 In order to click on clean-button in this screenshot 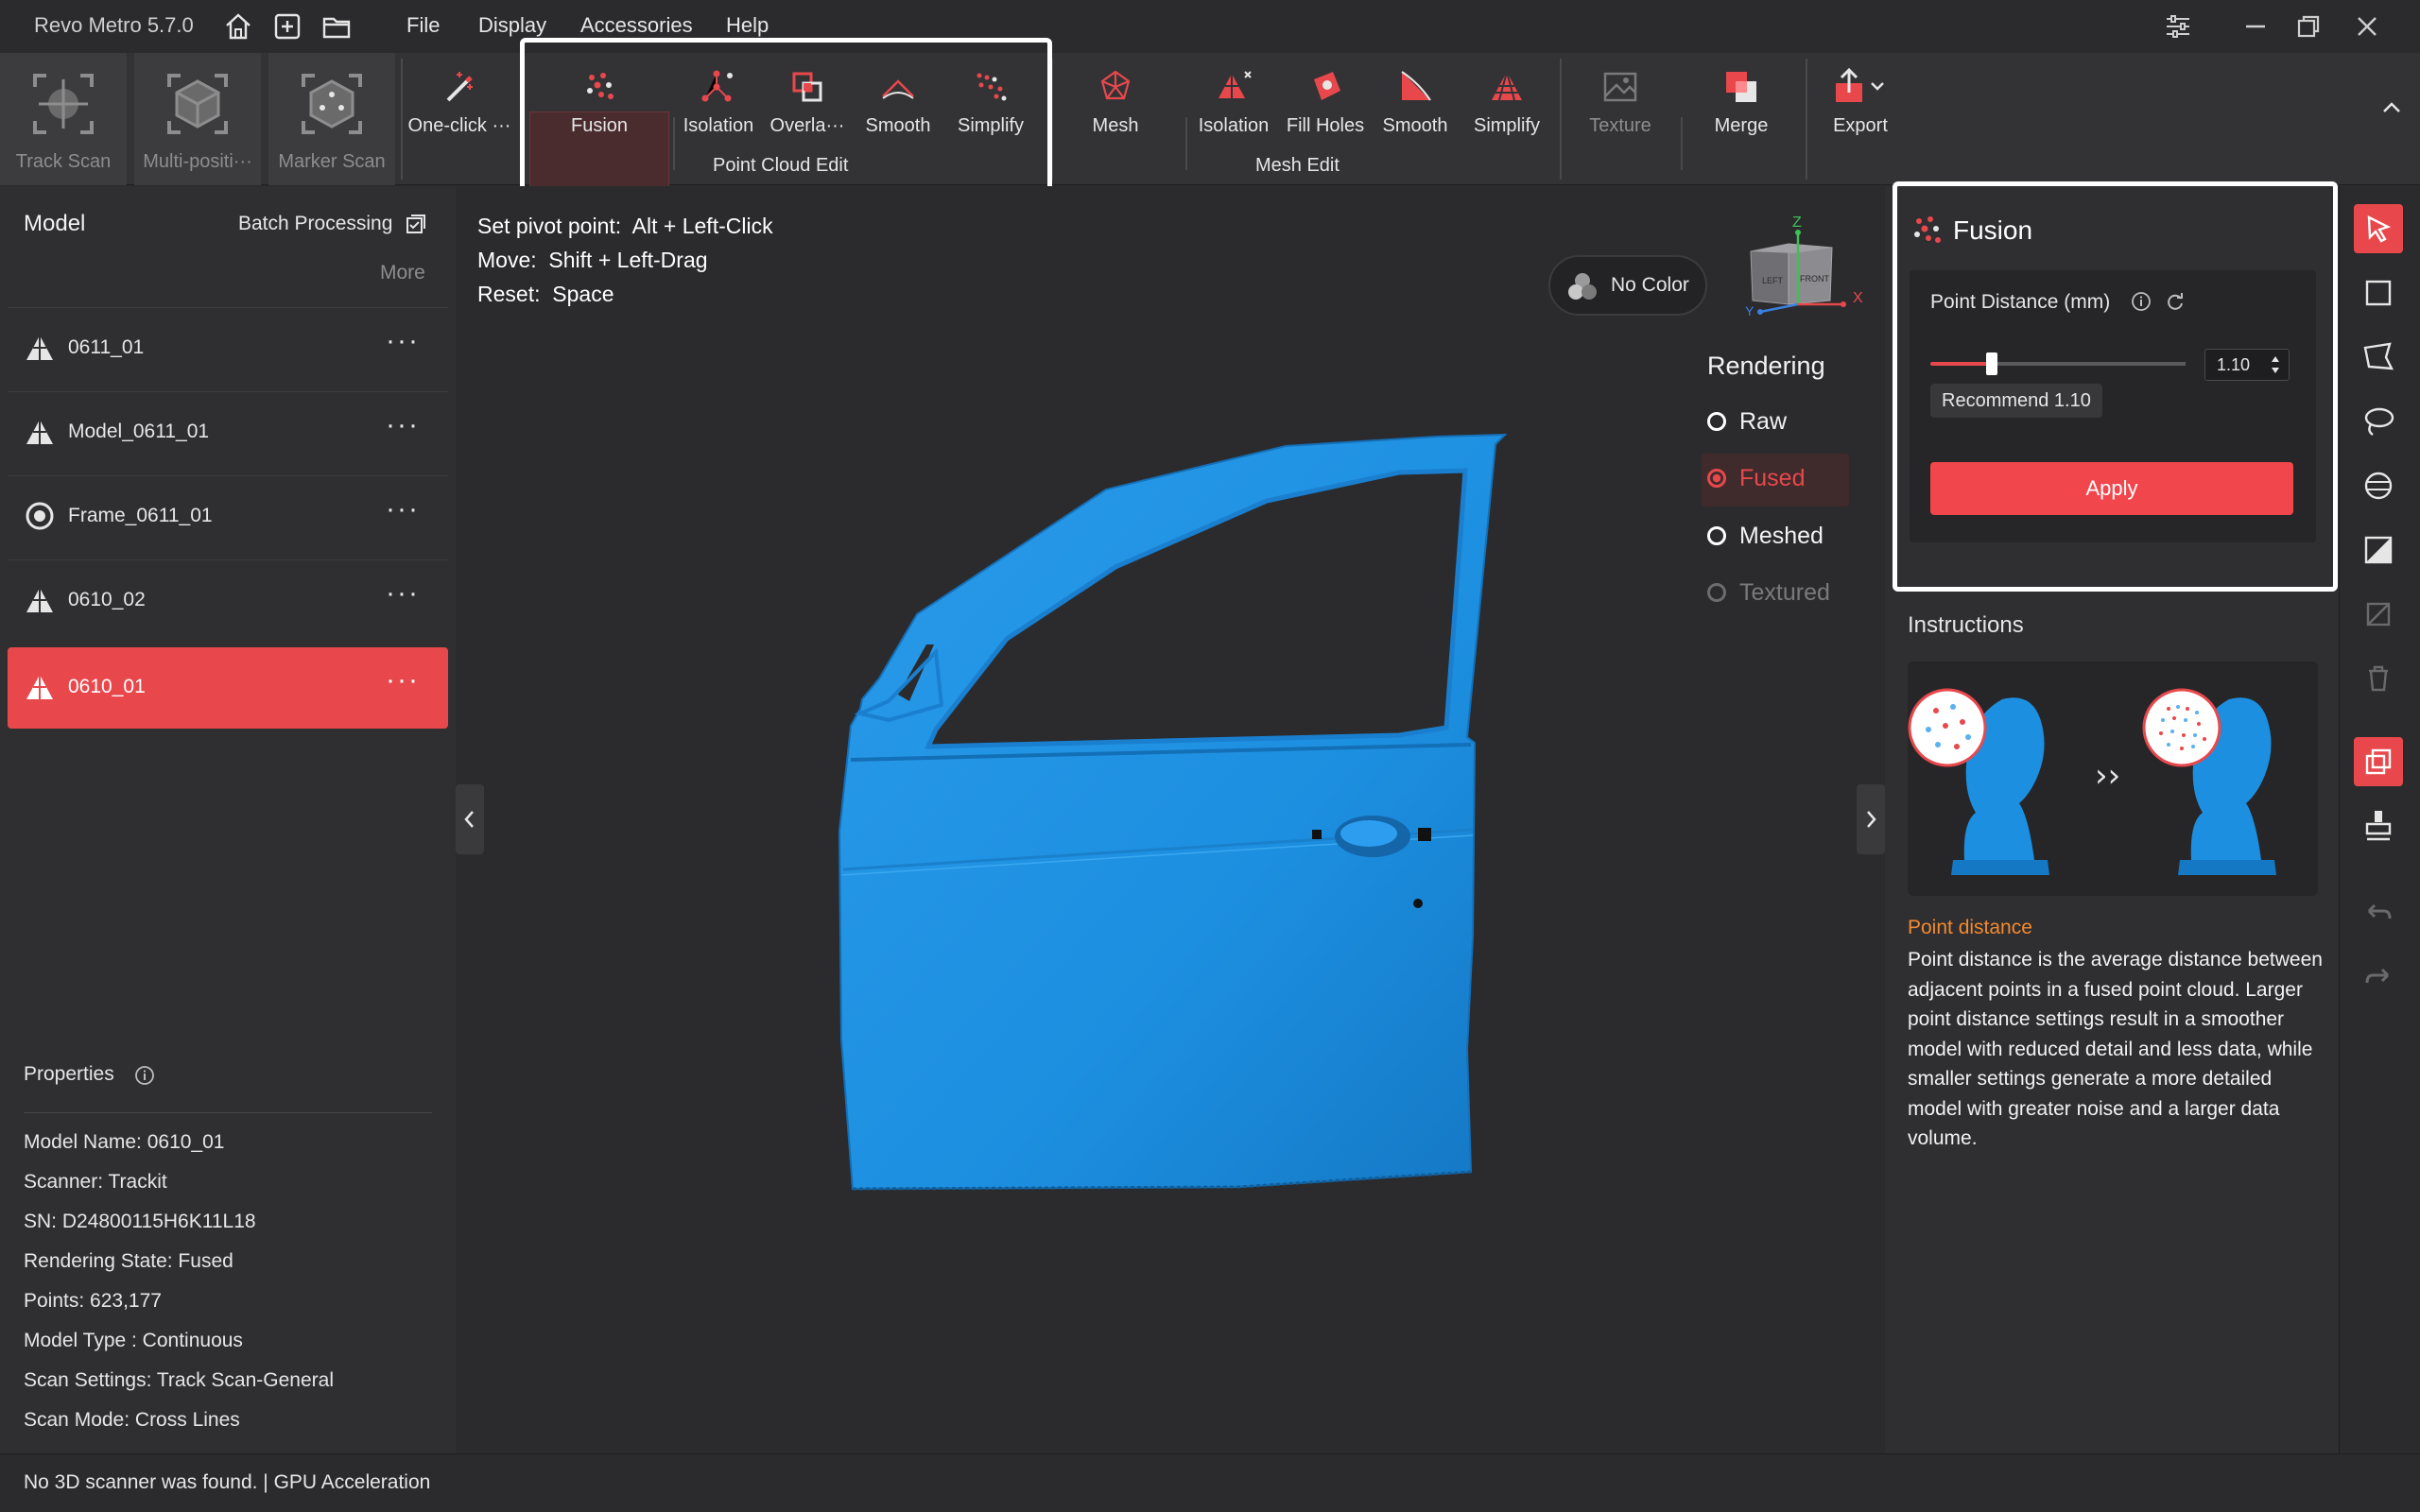, I will do `click(2378, 825)`.